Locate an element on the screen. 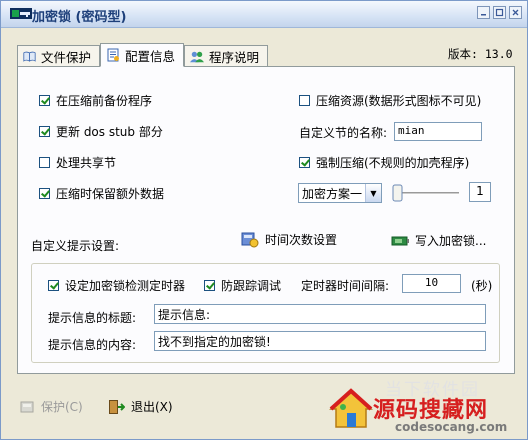  checkbox-label: 压缩时保留额外数据 is located at coordinates (110, 194).